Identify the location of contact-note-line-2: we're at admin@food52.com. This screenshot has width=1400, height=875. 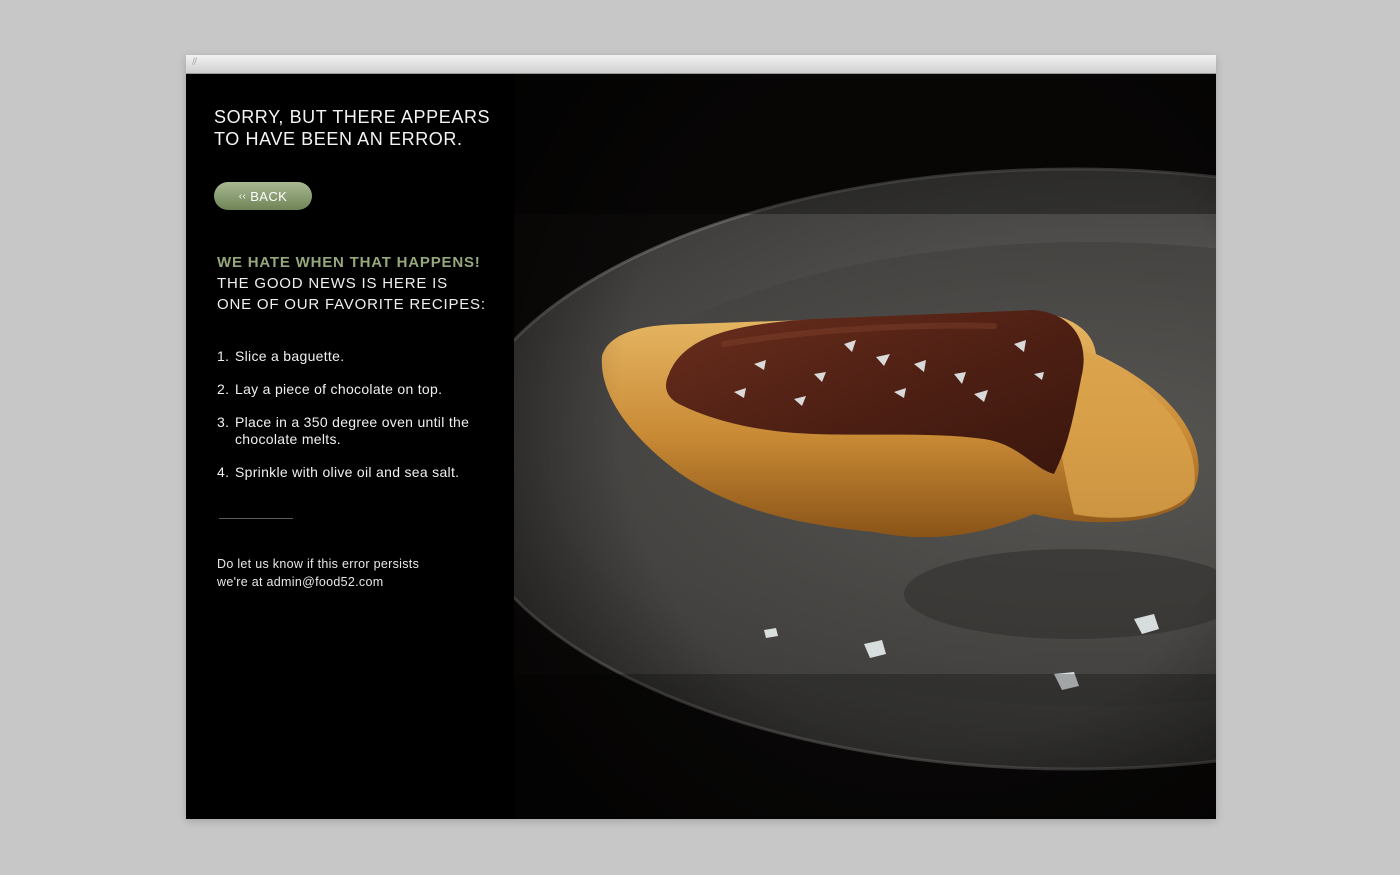
(300, 582).